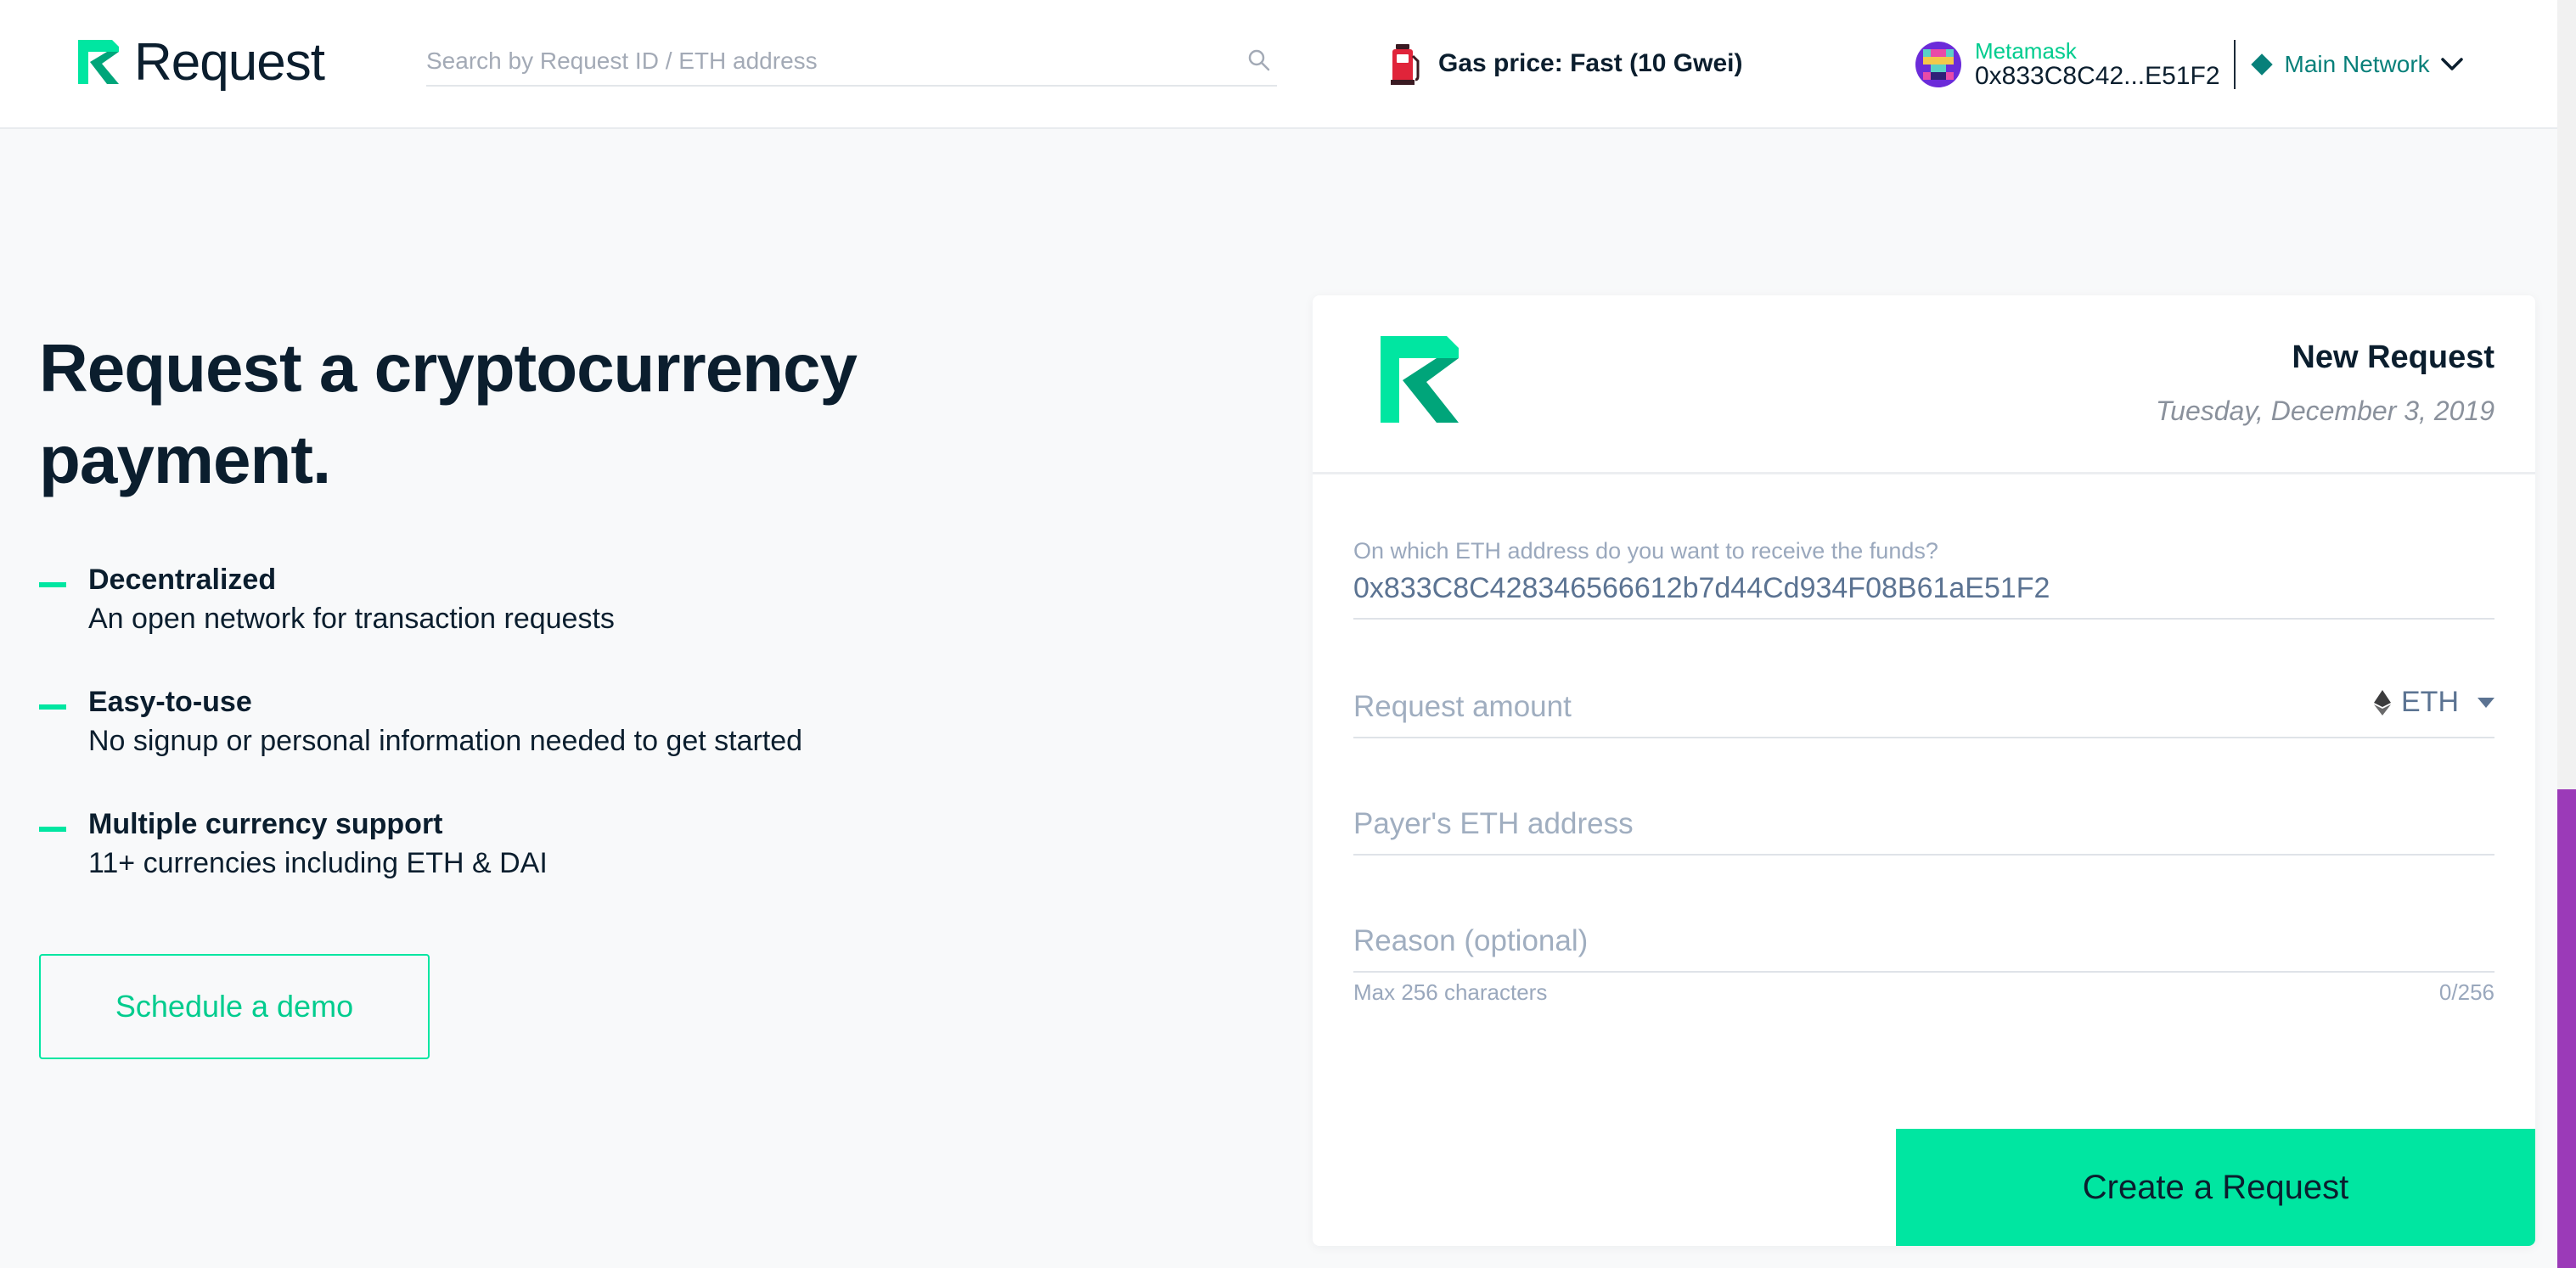  Describe the element at coordinates (2215, 1187) in the screenshot. I see `create-request-button: Create a Request` at that location.